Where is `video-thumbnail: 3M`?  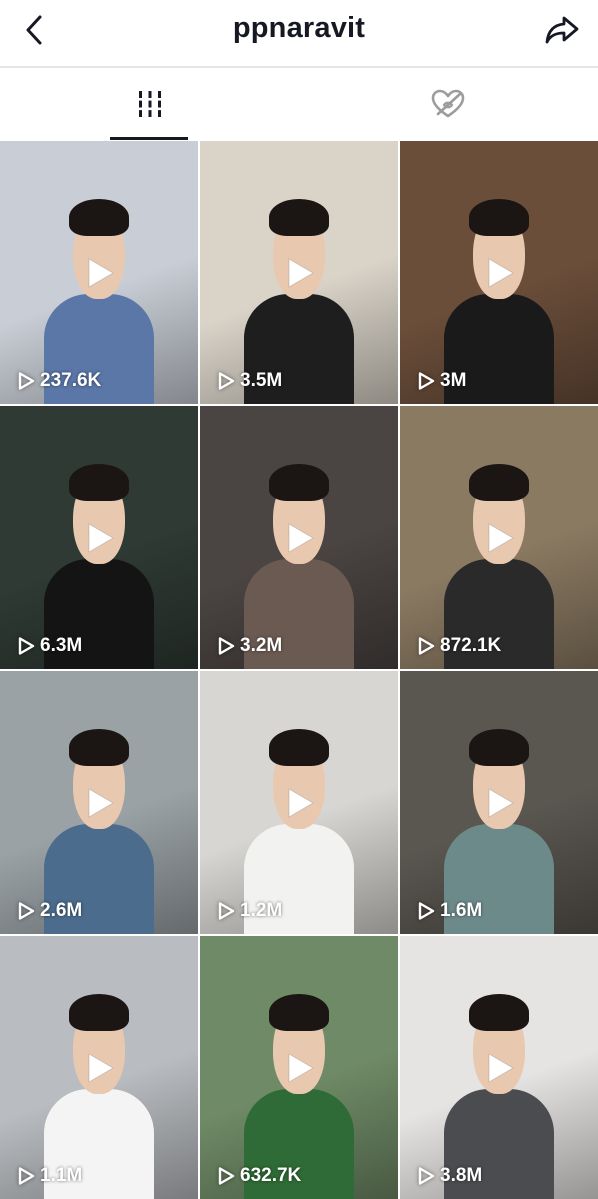 video-thumbnail: 3M is located at coordinates (499, 272).